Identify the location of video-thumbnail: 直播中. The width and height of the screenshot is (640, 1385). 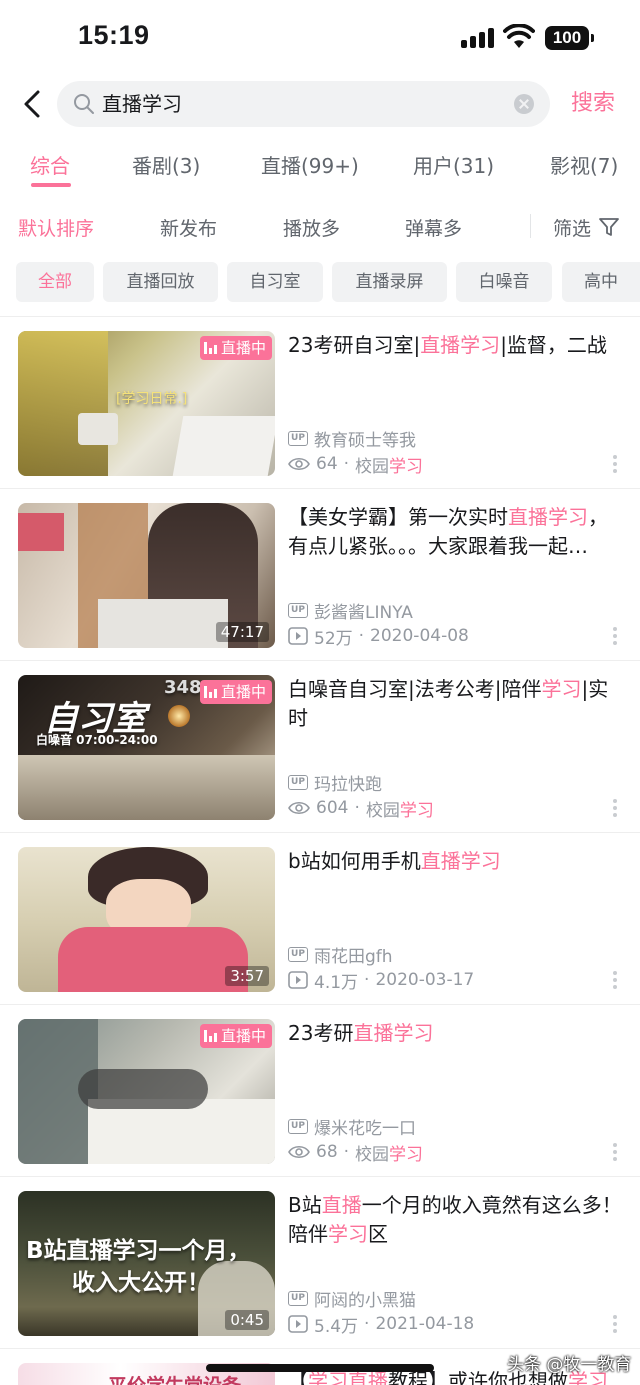
(146, 1091).